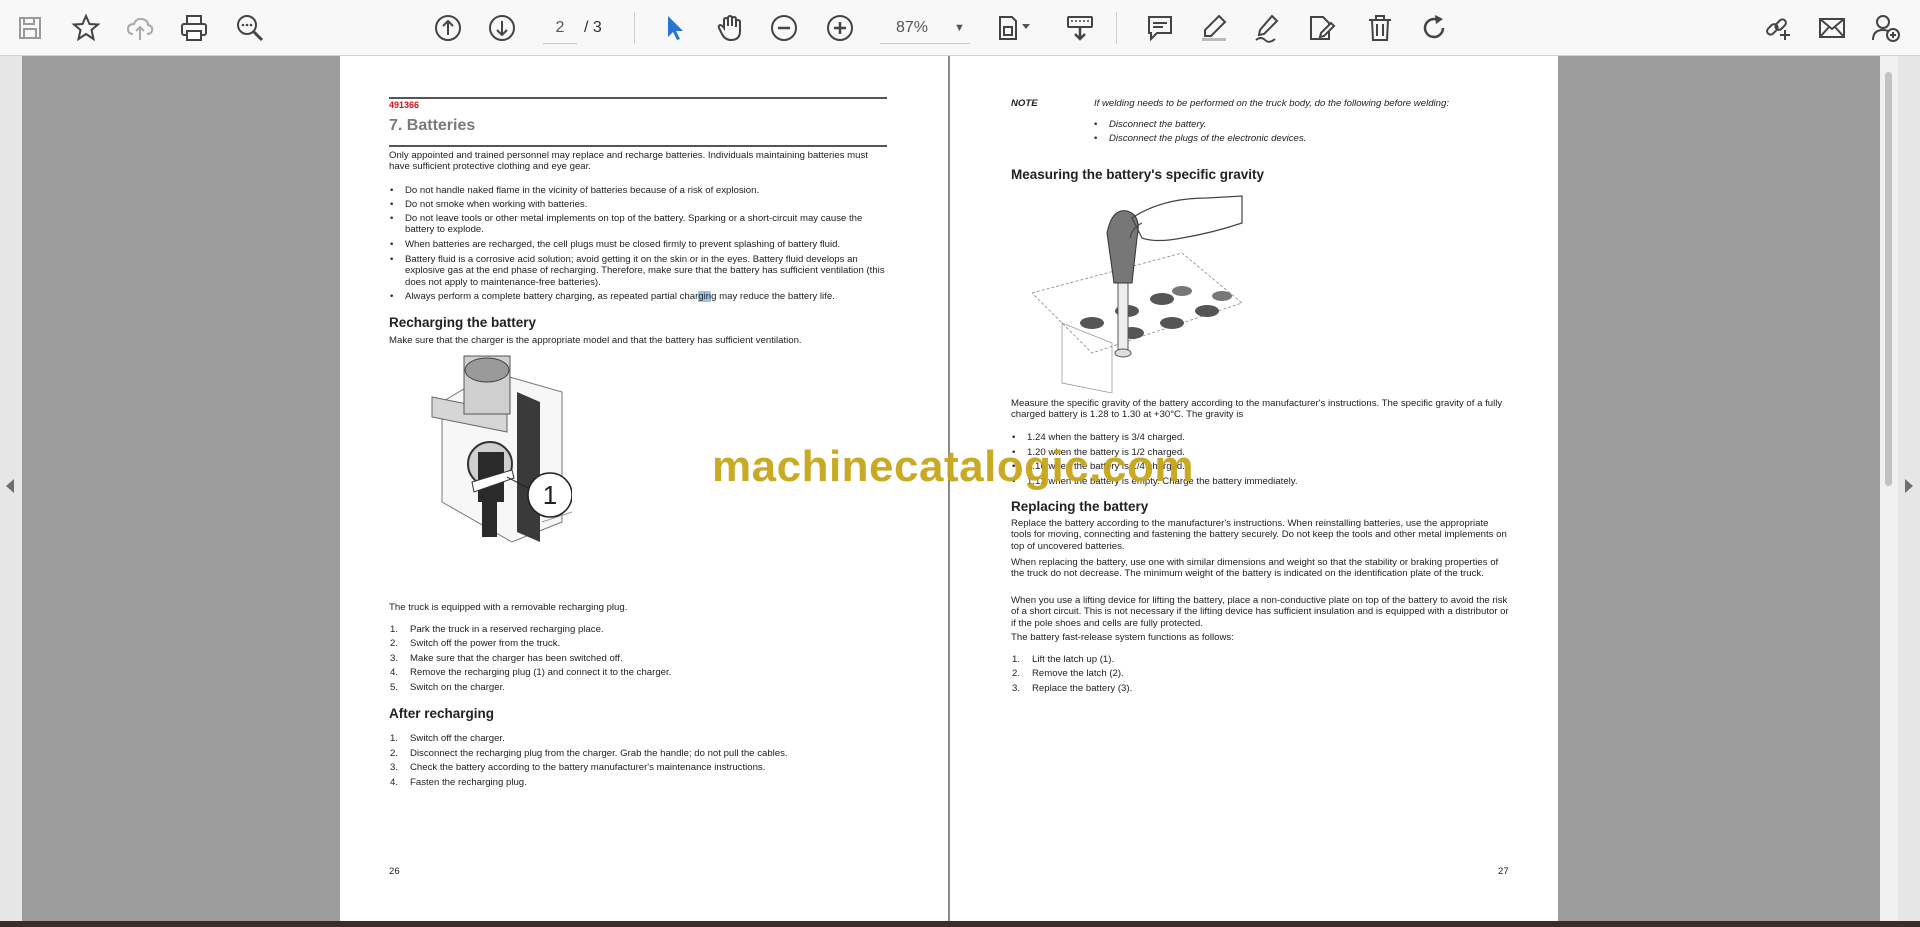 Image resolution: width=1920 pixels, height=927 pixels. I want to click on title-rule, so click(638, 146).